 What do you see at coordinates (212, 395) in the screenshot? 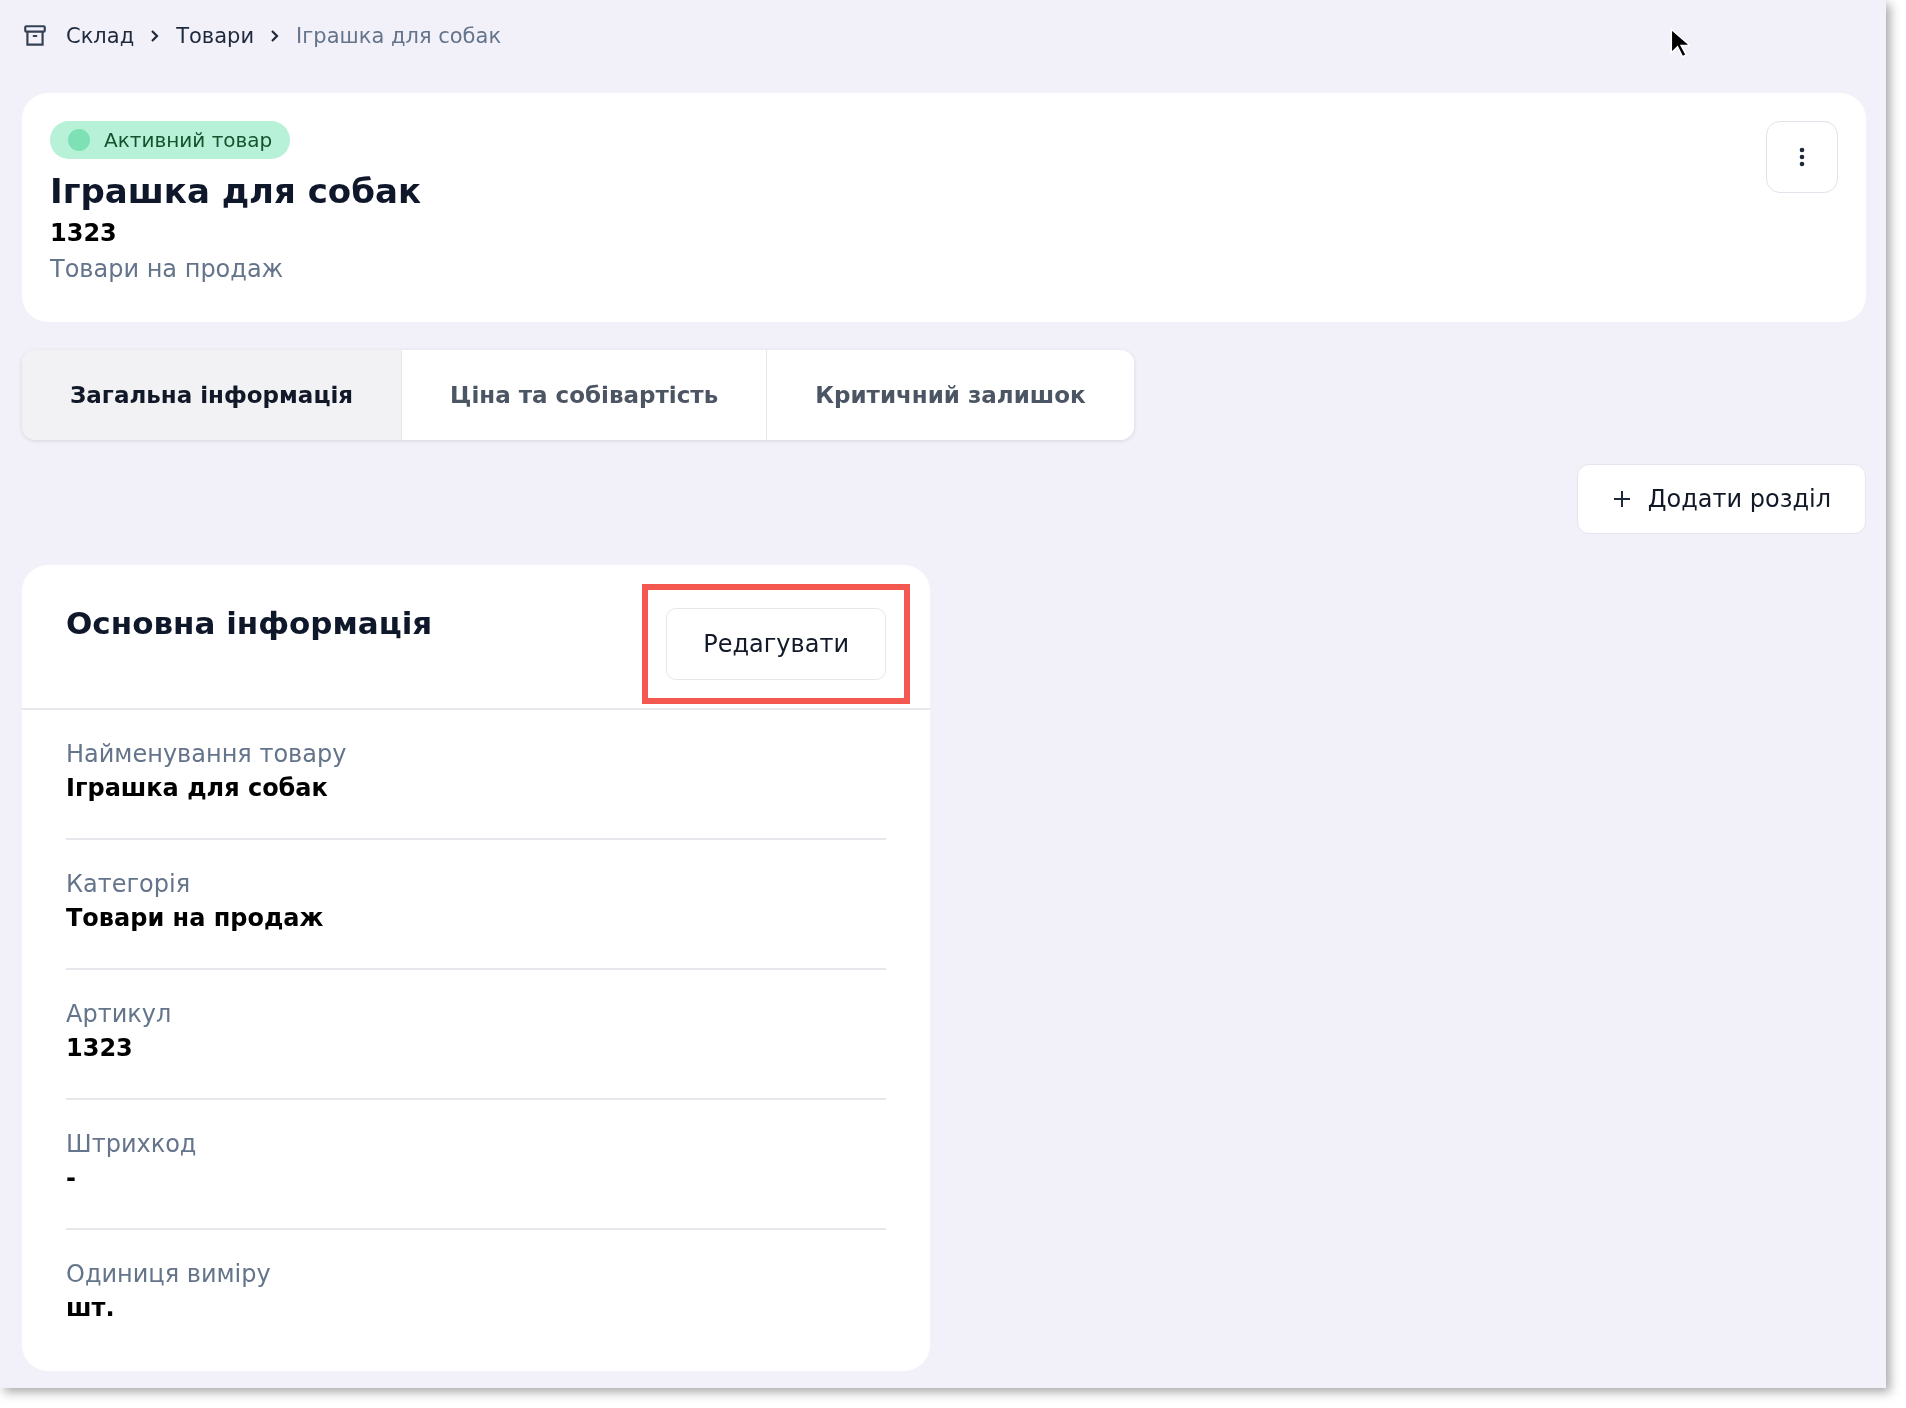
I see `tab: Загальна інформація` at bounding box center [212, 395].